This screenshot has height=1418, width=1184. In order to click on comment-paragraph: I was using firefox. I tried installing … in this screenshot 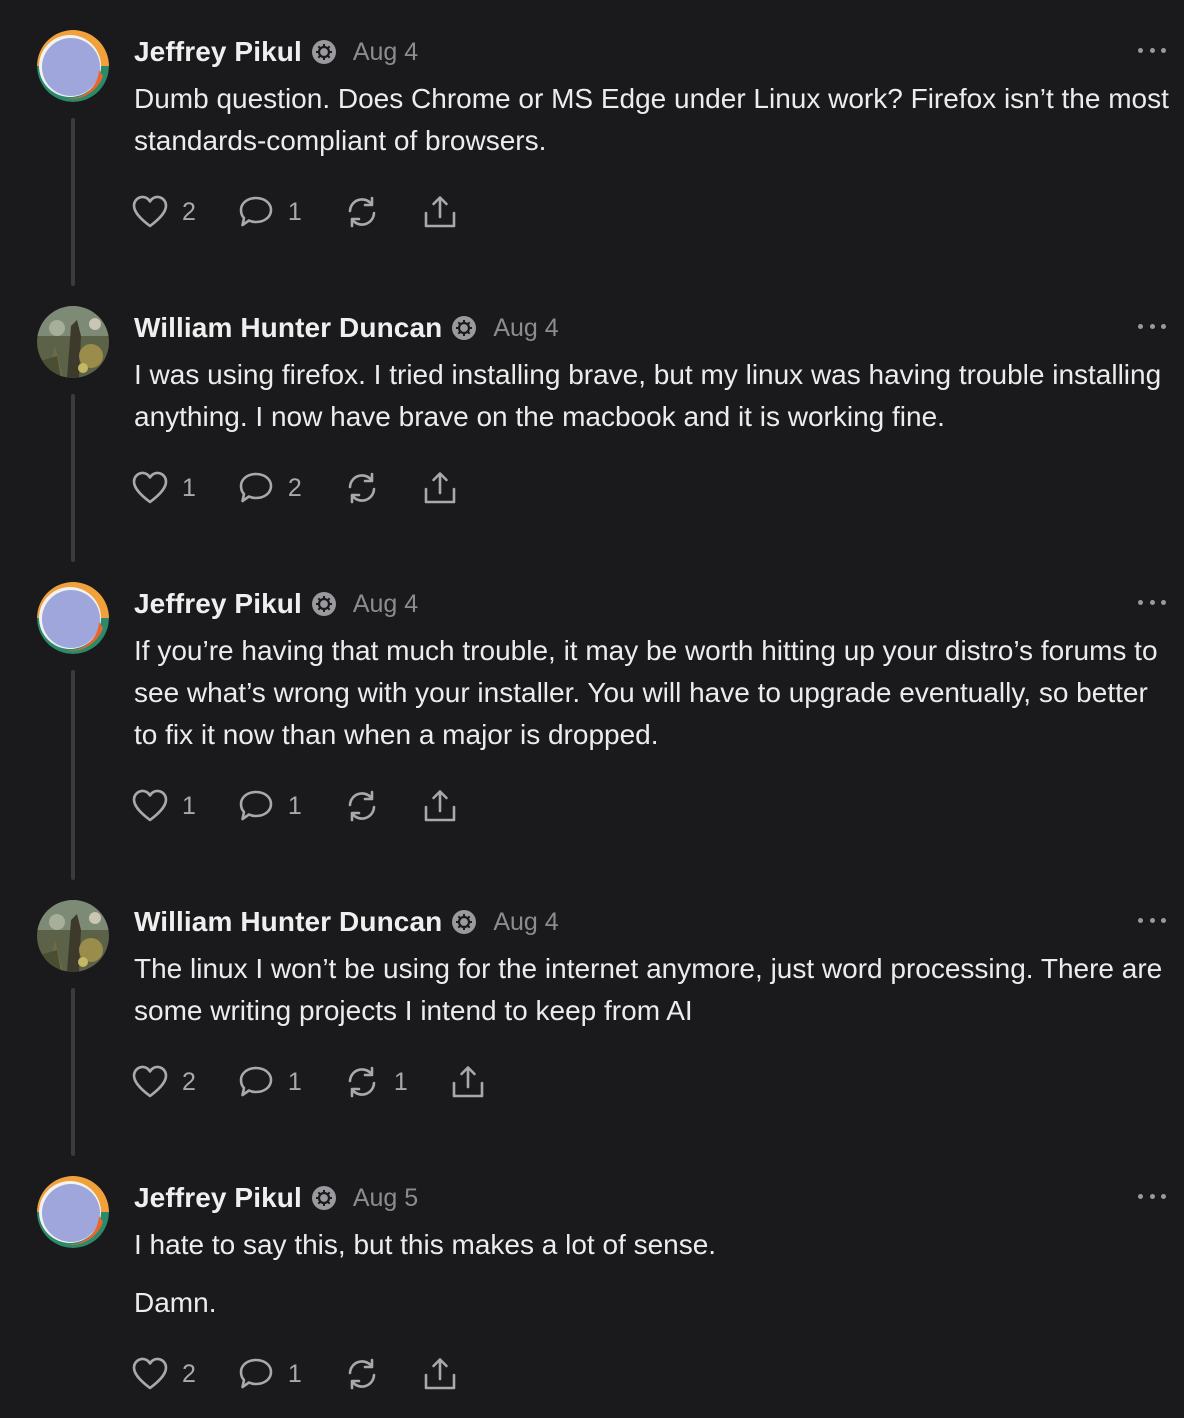, I will do `click(648, 395)`.